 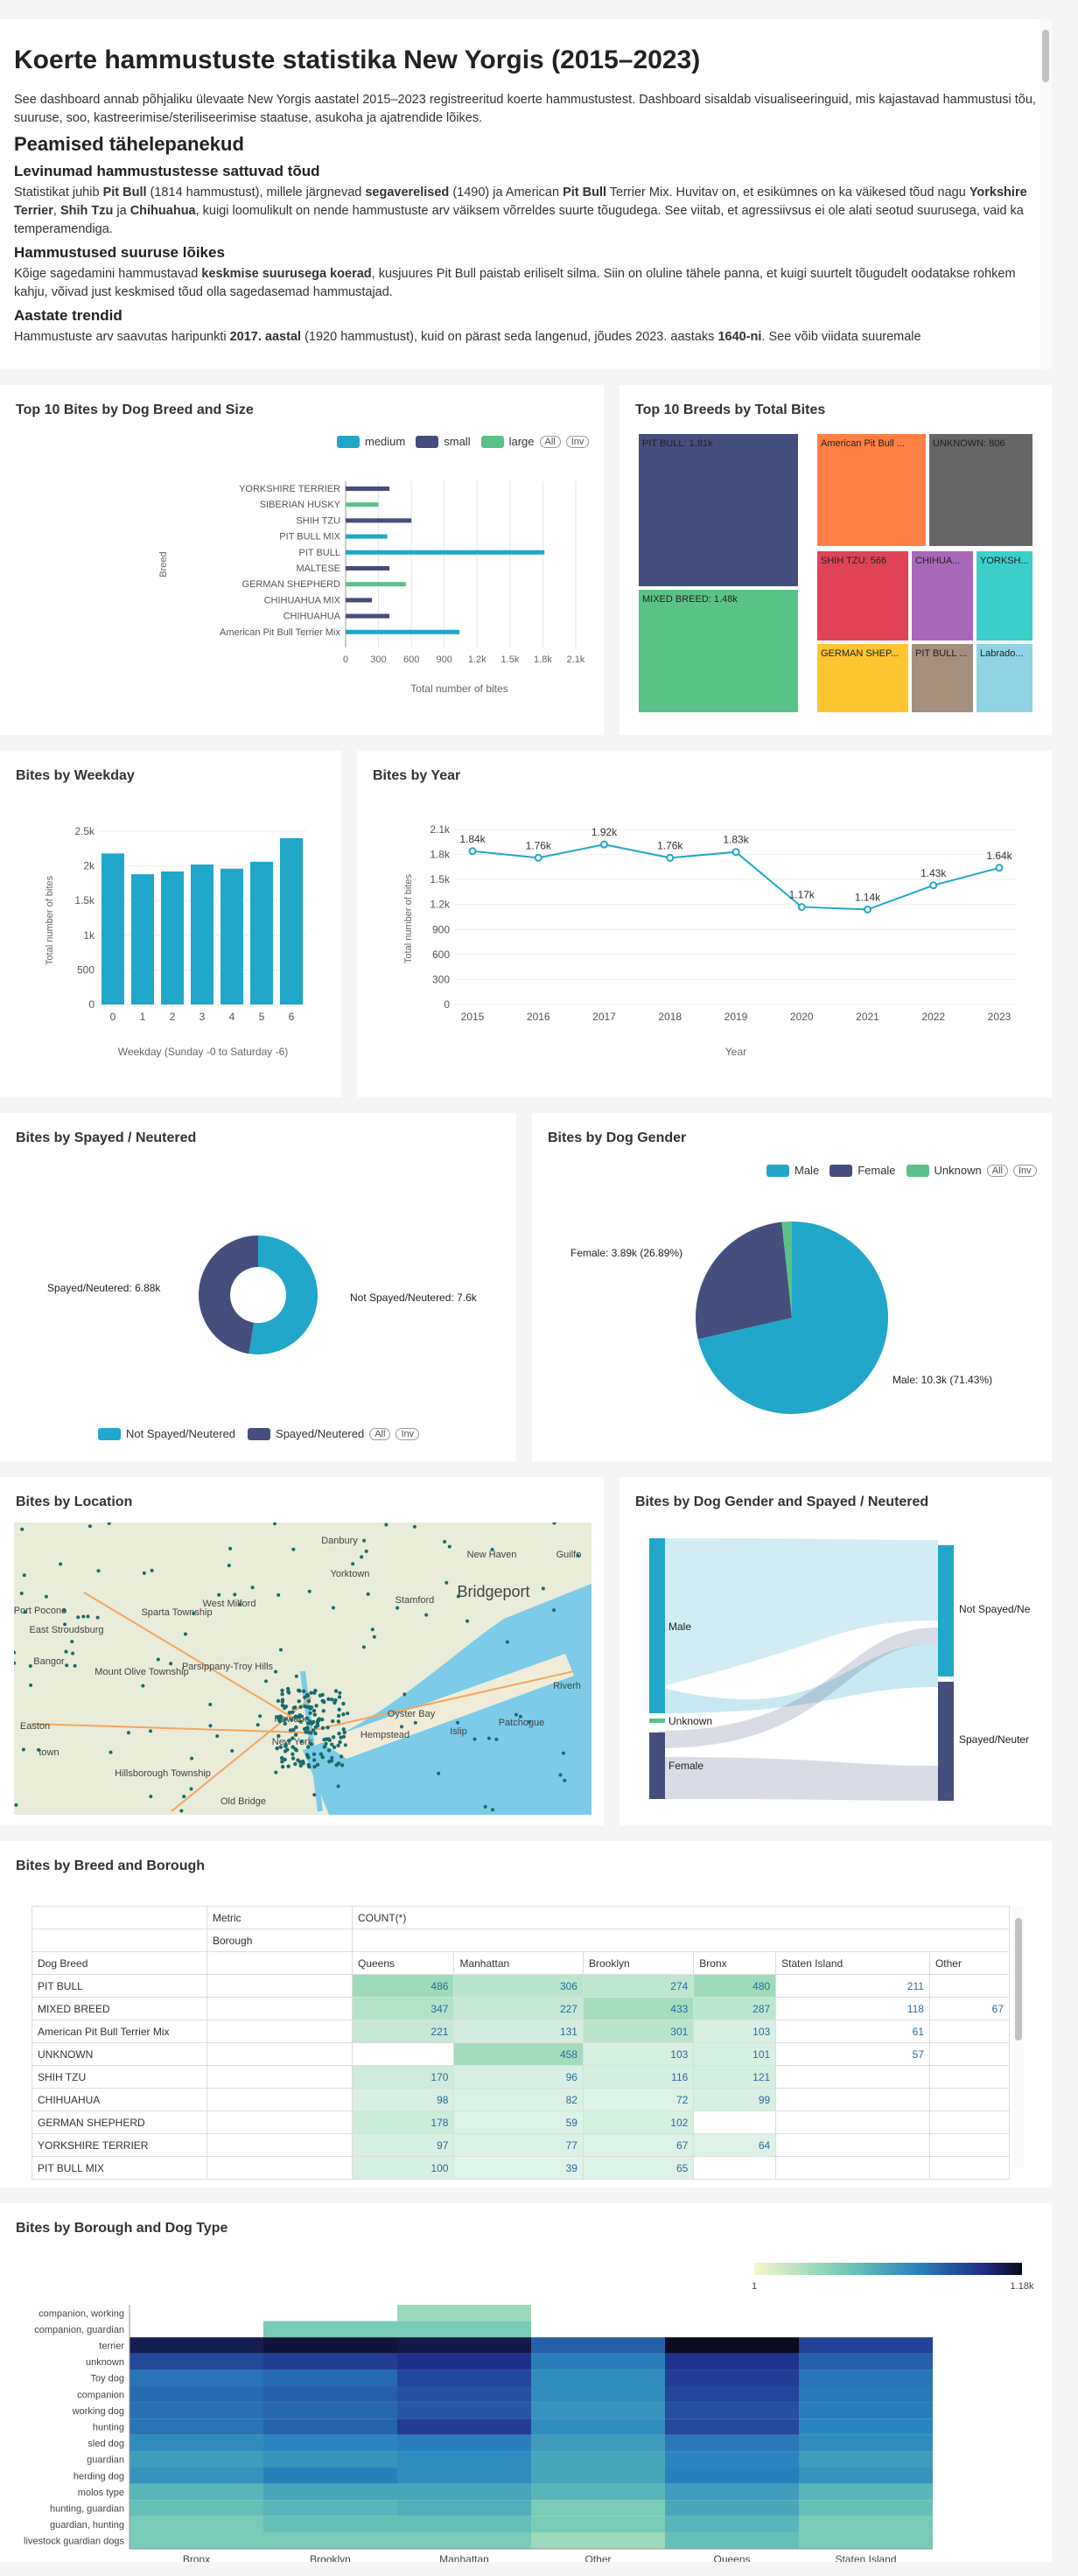 What do you see at coordinates (414, 1298) in the screenshot?
I see `slice-label: Not Spayed/Neutered: 7.6k` at bounding box center [414, 1298].